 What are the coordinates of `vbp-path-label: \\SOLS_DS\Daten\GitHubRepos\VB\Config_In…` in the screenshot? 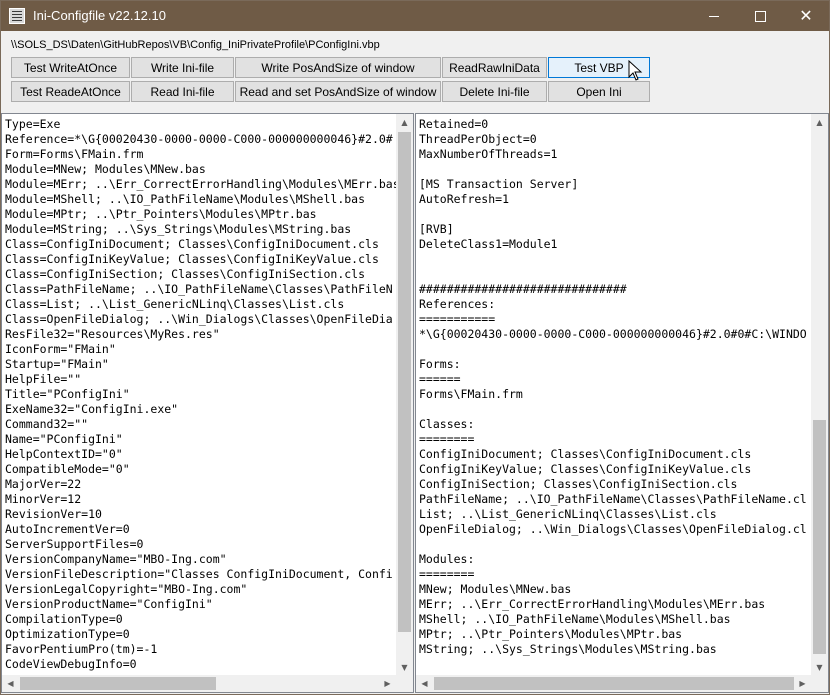 It's located at (195, 45).